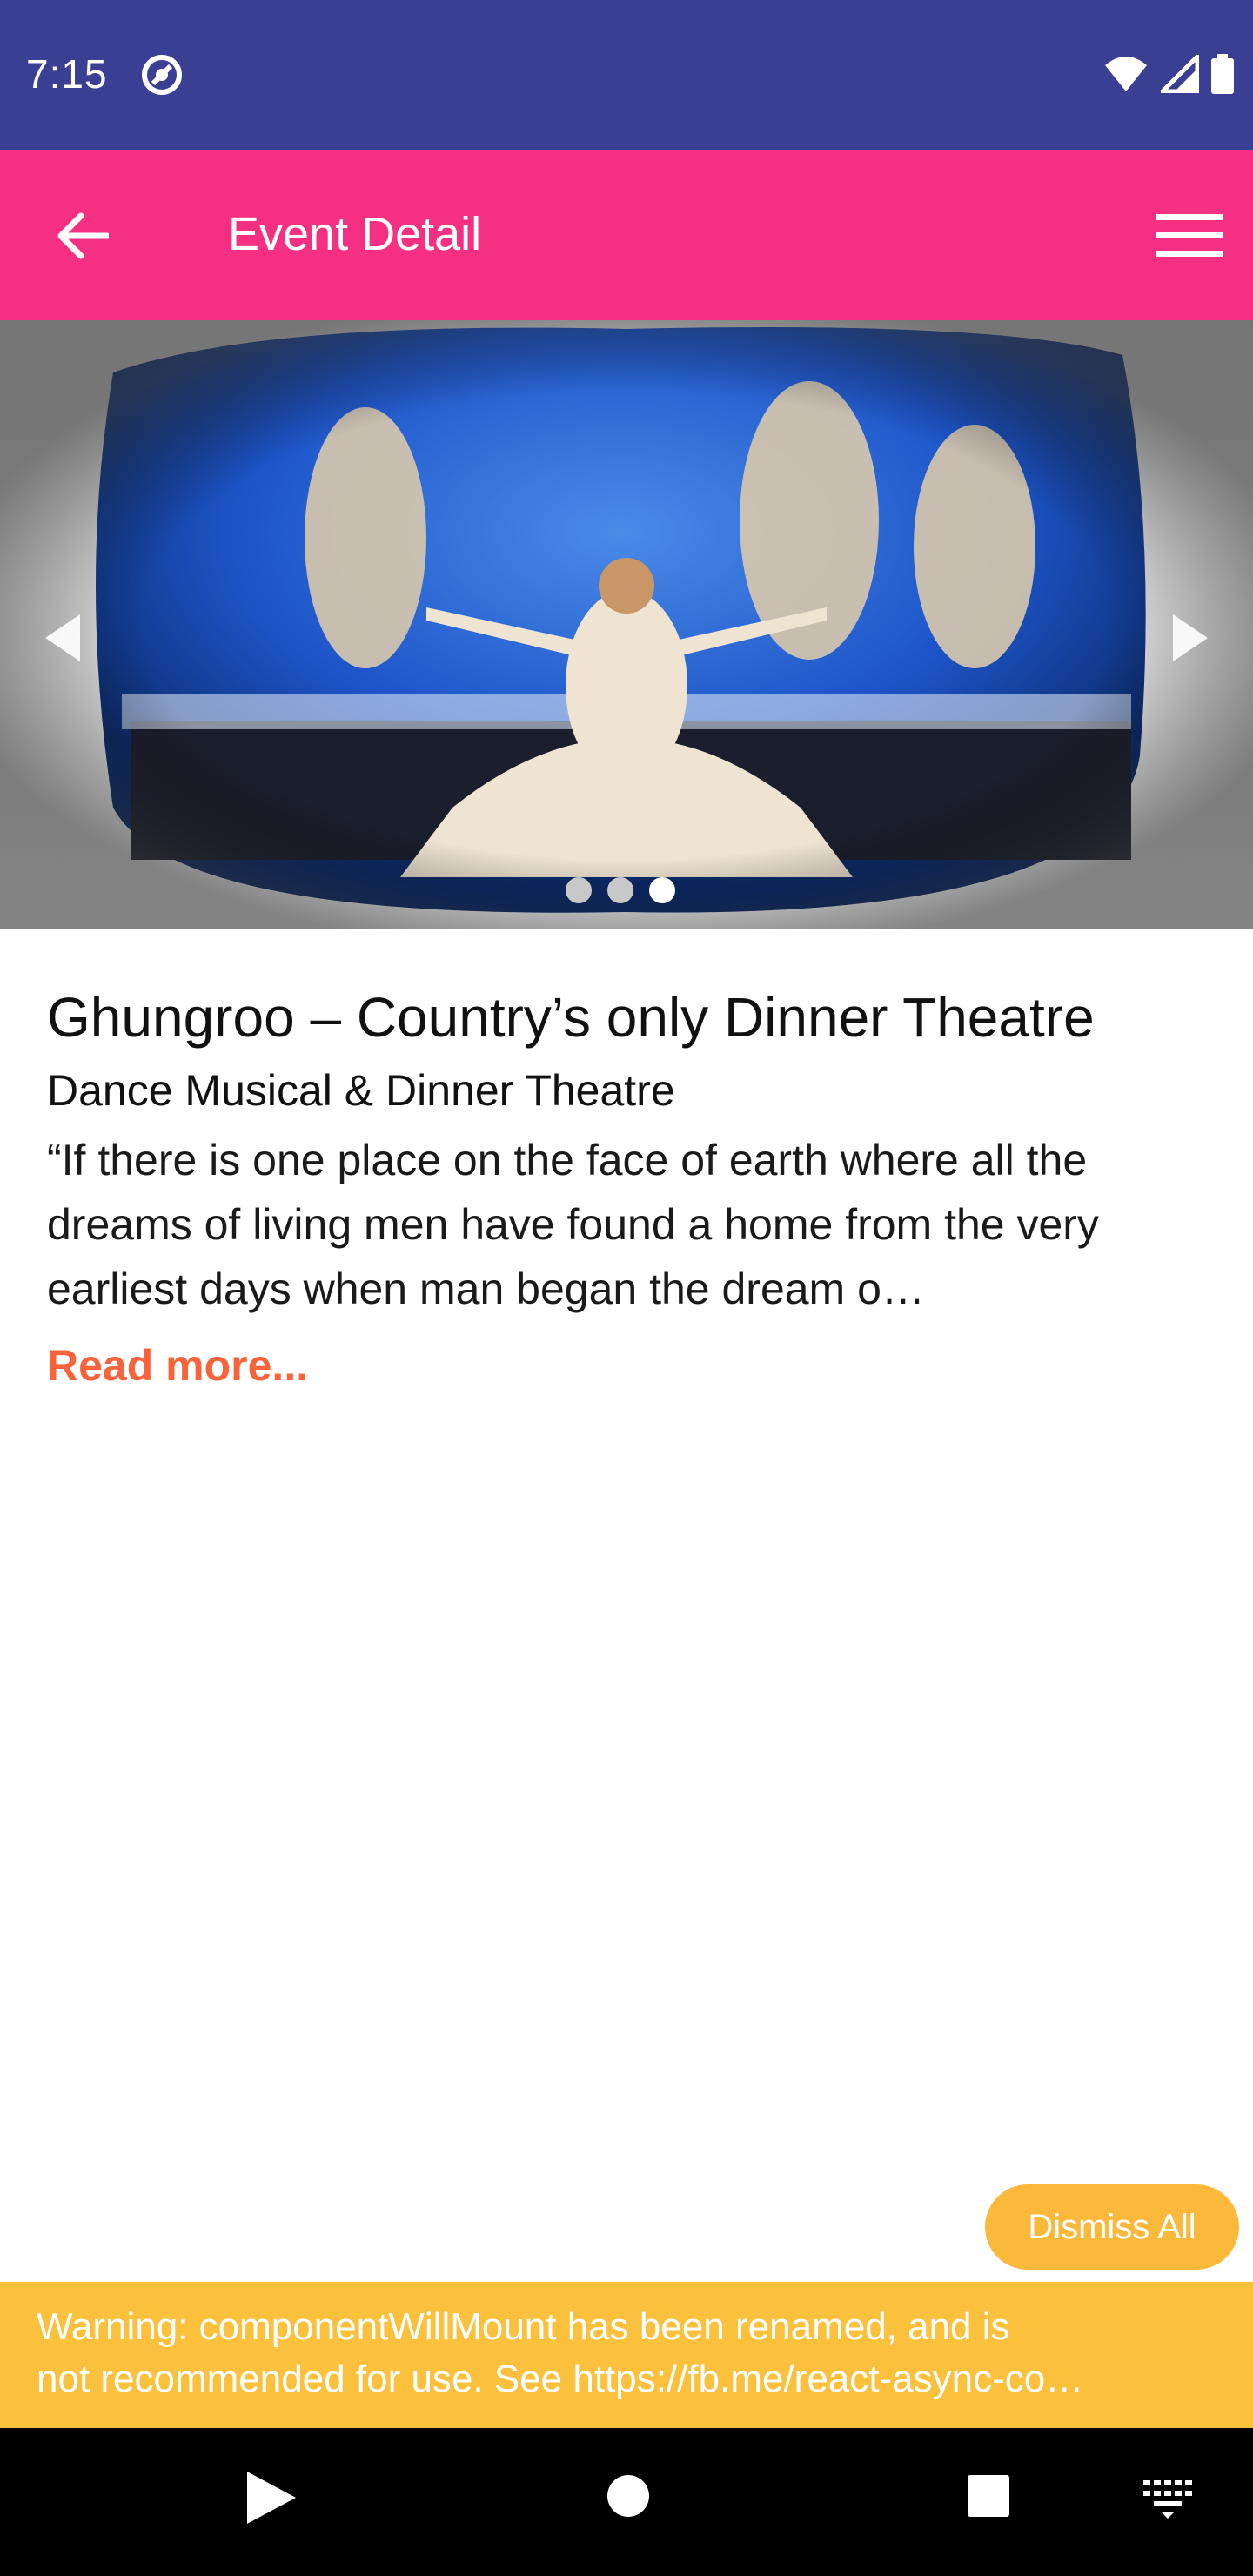 This screenshot has height=2576, width=1253. I want to click on home-circle-icon, so click(628, 2496).